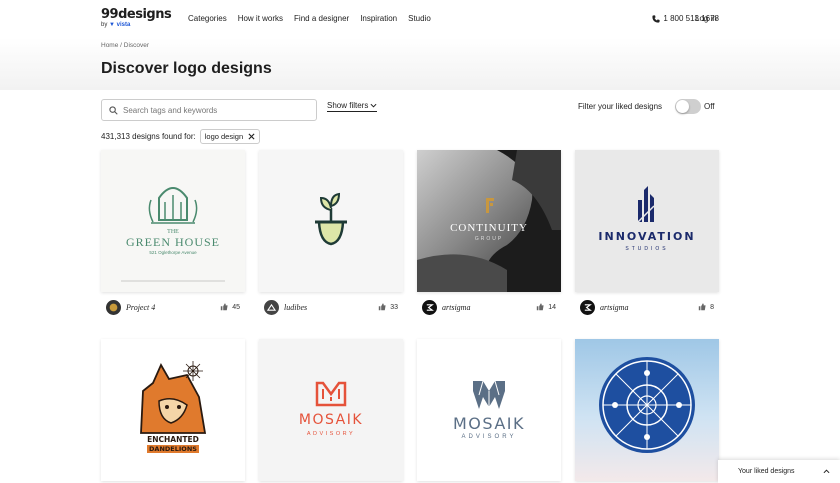 The height and width of the screenshot is (483, 840). I want to click on brand-by: by, so click(104, 25).